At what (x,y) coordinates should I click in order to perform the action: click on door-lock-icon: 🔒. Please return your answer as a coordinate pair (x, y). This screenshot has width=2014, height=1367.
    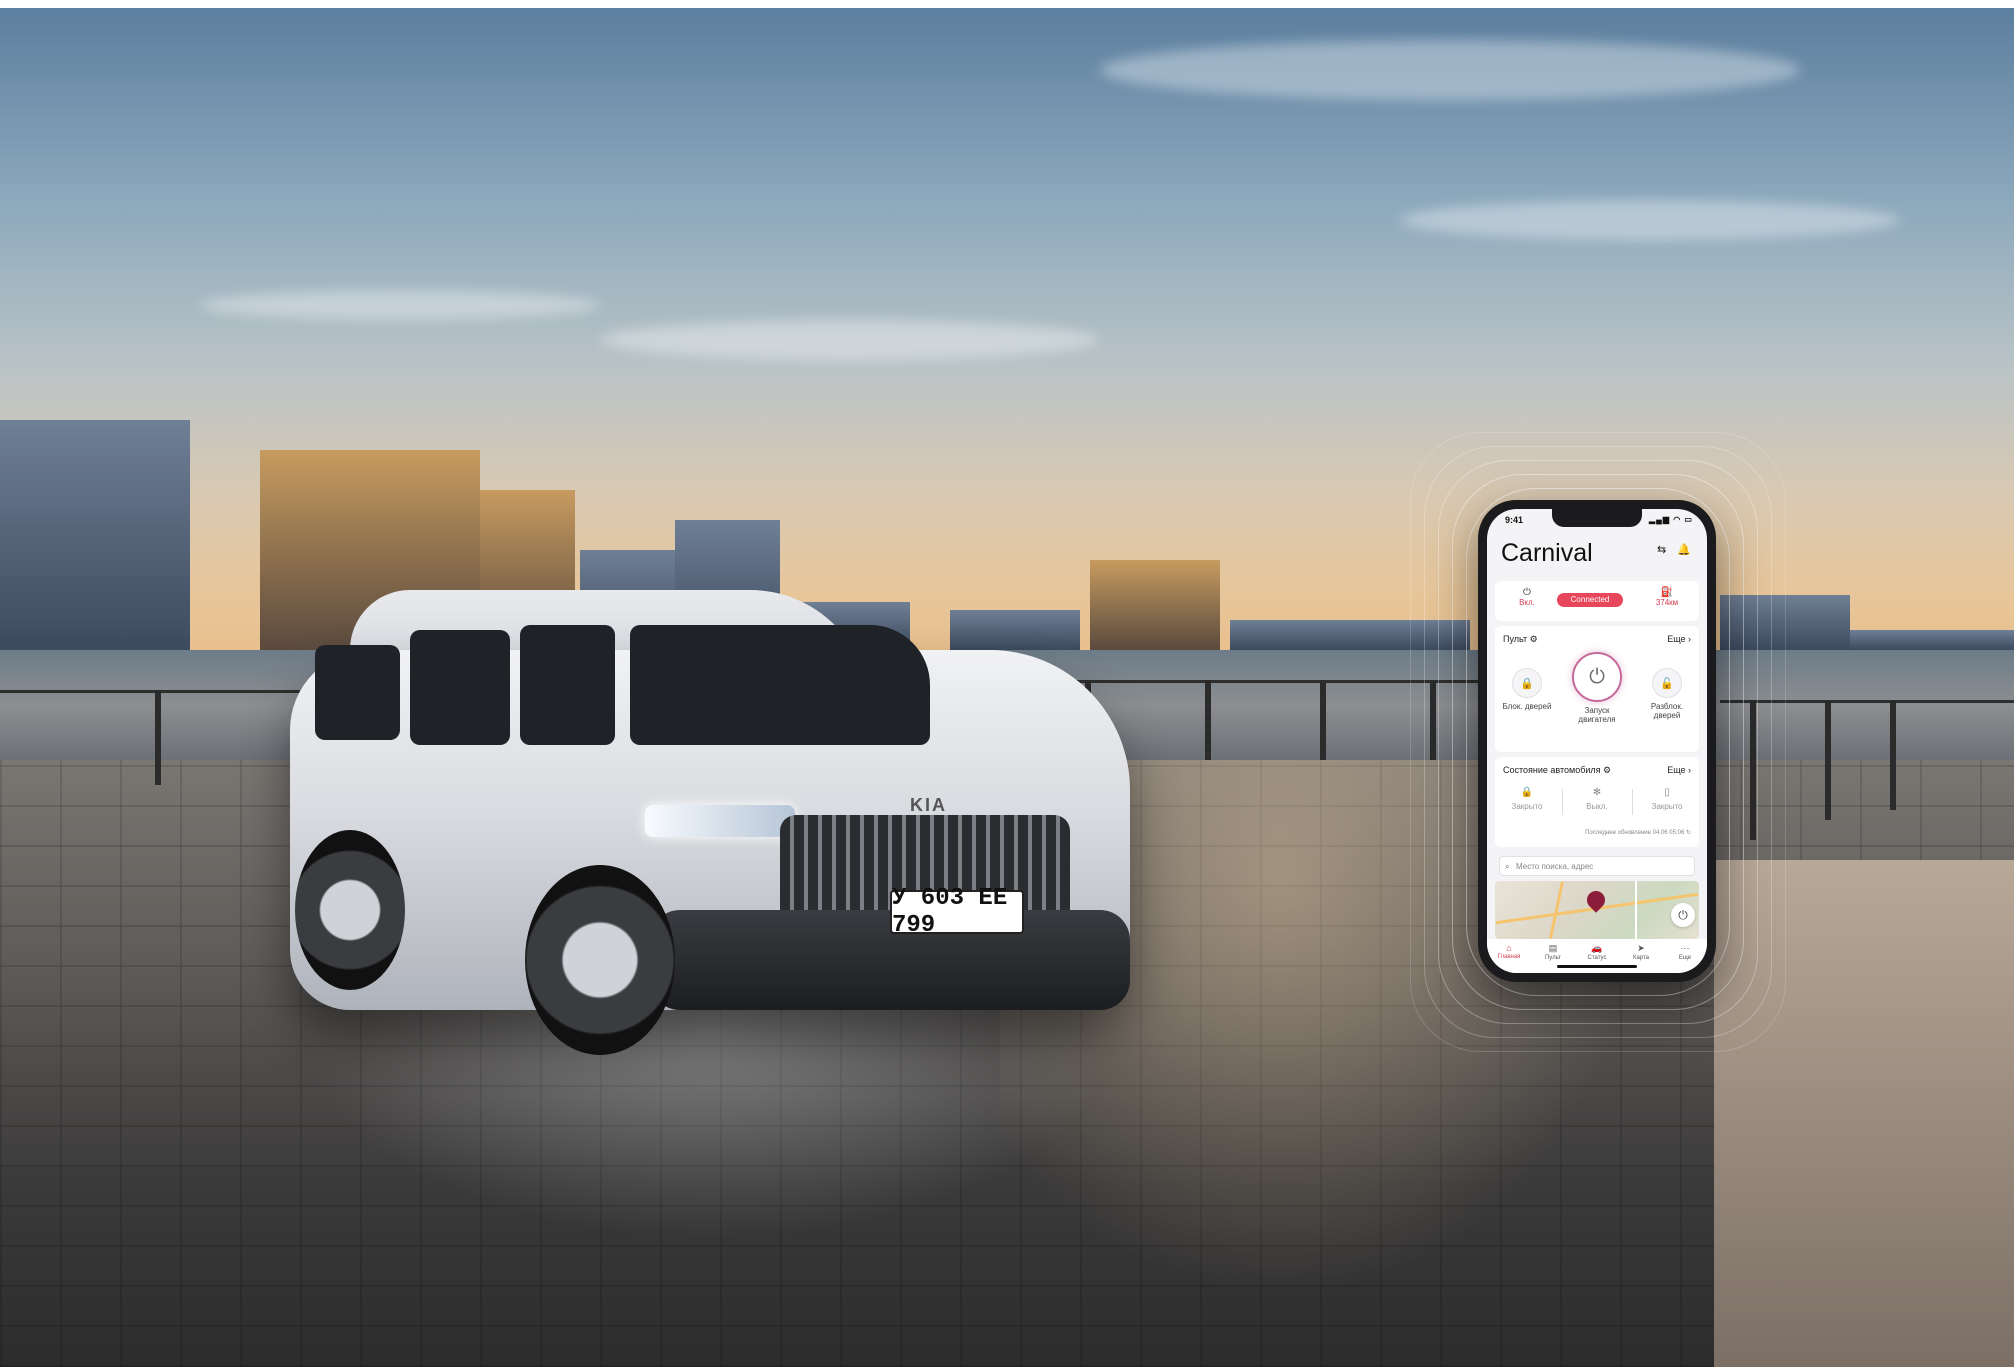
    Looking at the image, I should click on (1527, 792).